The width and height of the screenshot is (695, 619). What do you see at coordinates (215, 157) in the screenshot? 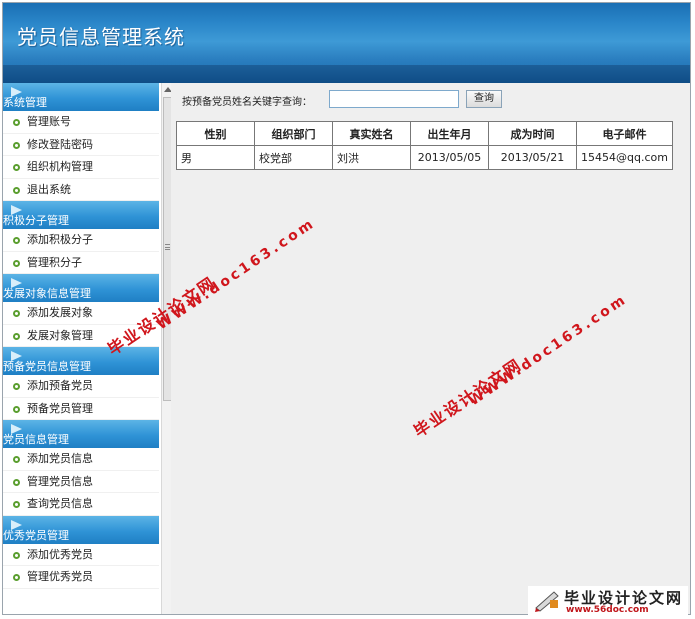
I see `cell-gender: 男` at bounding box center [215, 157].